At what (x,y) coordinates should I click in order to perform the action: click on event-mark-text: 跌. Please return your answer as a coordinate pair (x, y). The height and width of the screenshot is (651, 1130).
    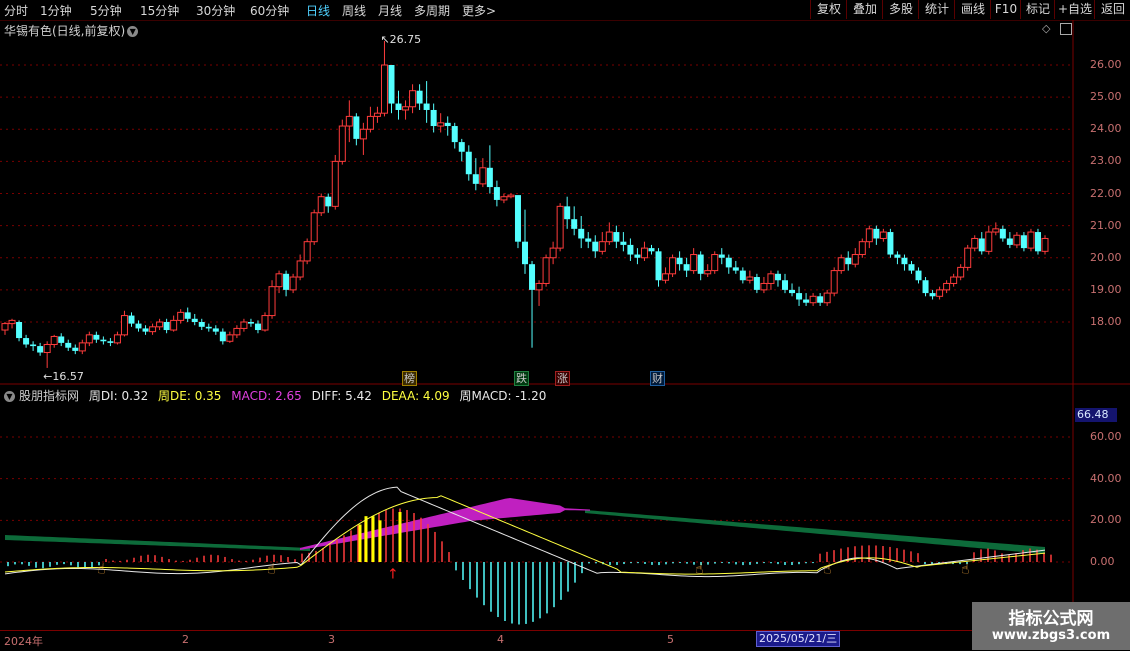
    Looking at the image, I should click on (521, 378).